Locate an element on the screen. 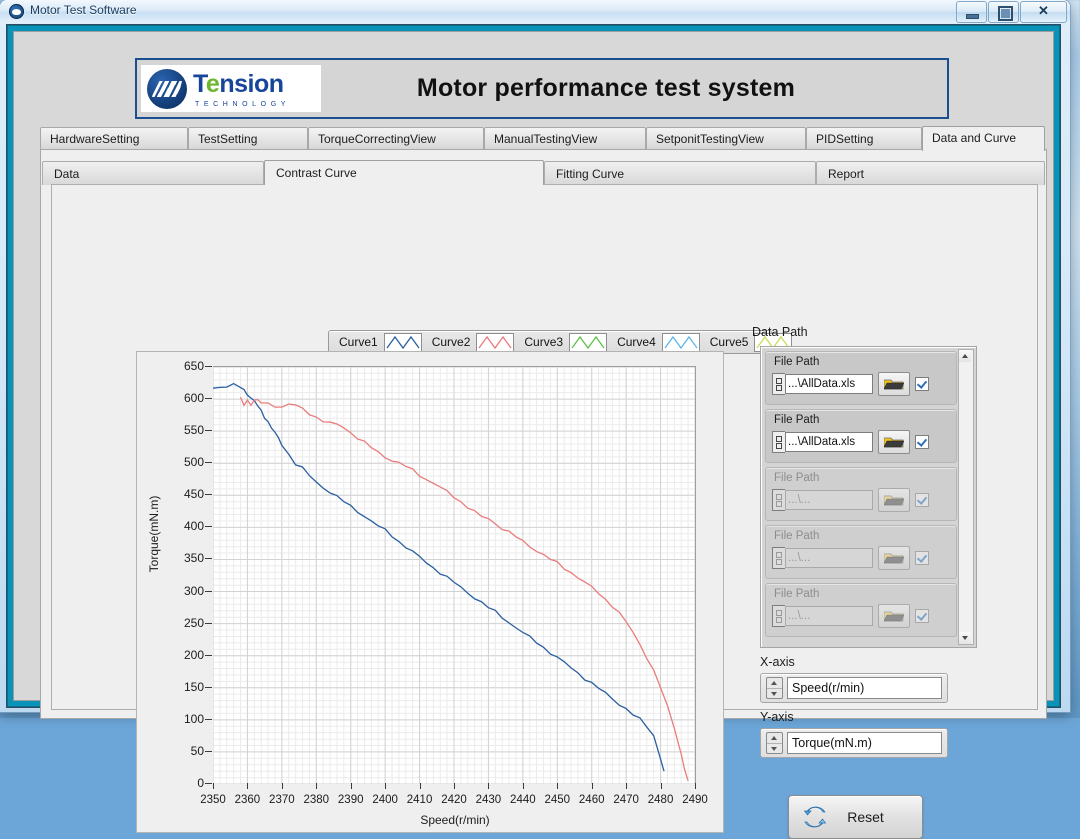  legend-swatch-curve4 is located at coordinates (681, 342).